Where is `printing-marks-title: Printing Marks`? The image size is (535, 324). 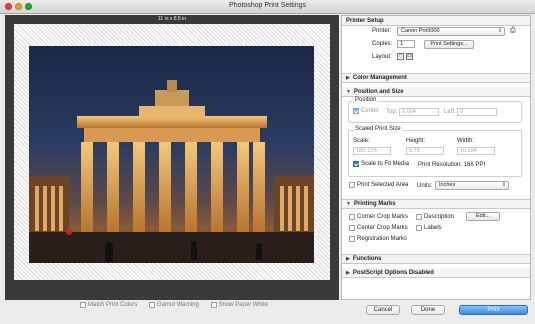 printing-marks-title: Printing Marks is located at coordinates (374, 204).